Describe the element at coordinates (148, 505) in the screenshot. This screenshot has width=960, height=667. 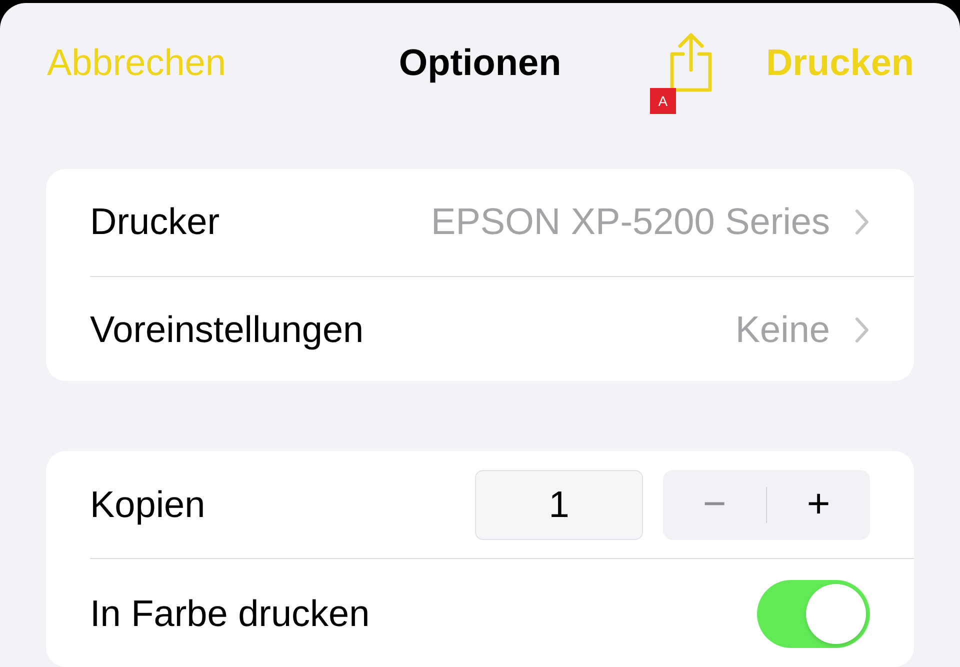
I see `row-label: Kopien` at that location.